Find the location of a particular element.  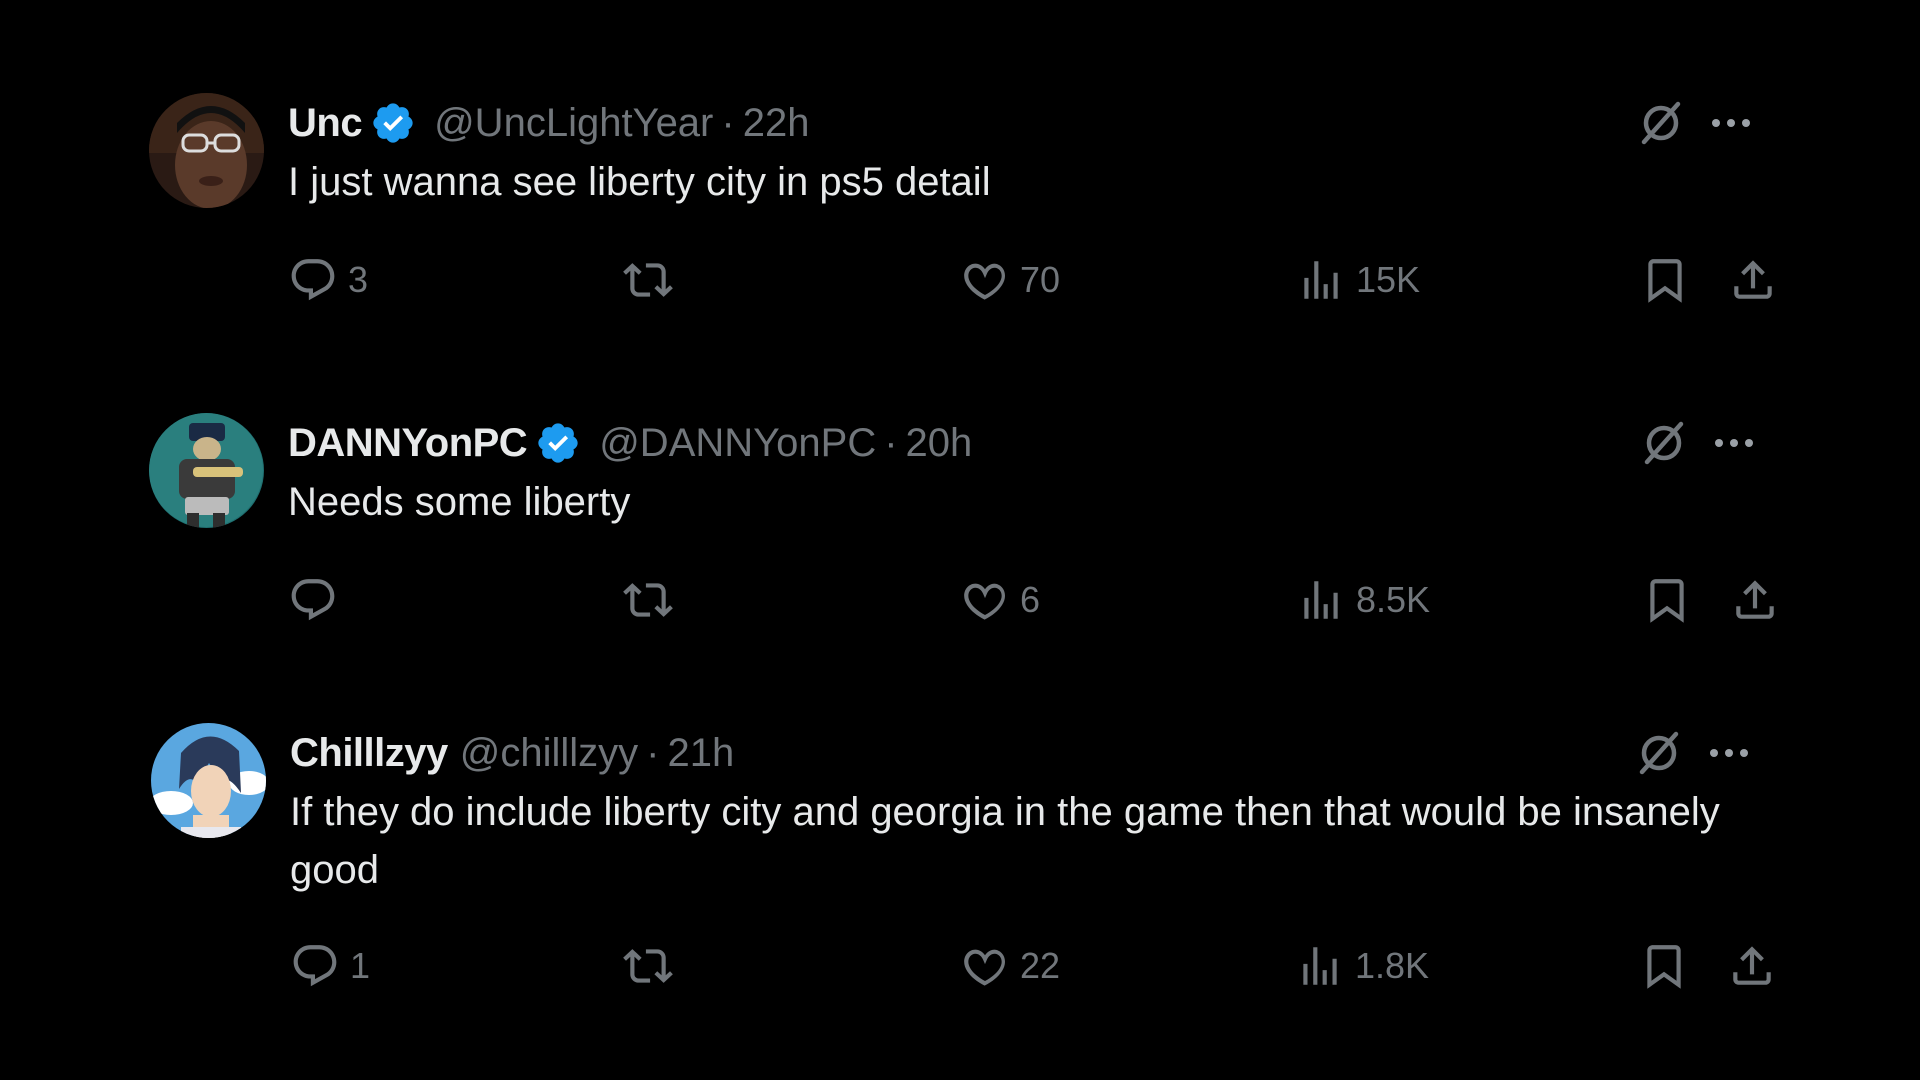

display-name: Chilllzyy is located at coordinates (369, 753).